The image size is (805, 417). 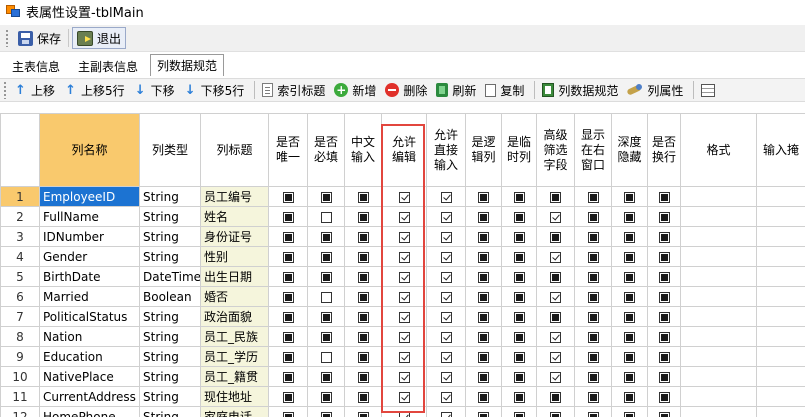 I want to click on column-header: 显示 在右 窗口, so click(x=593, y=150).